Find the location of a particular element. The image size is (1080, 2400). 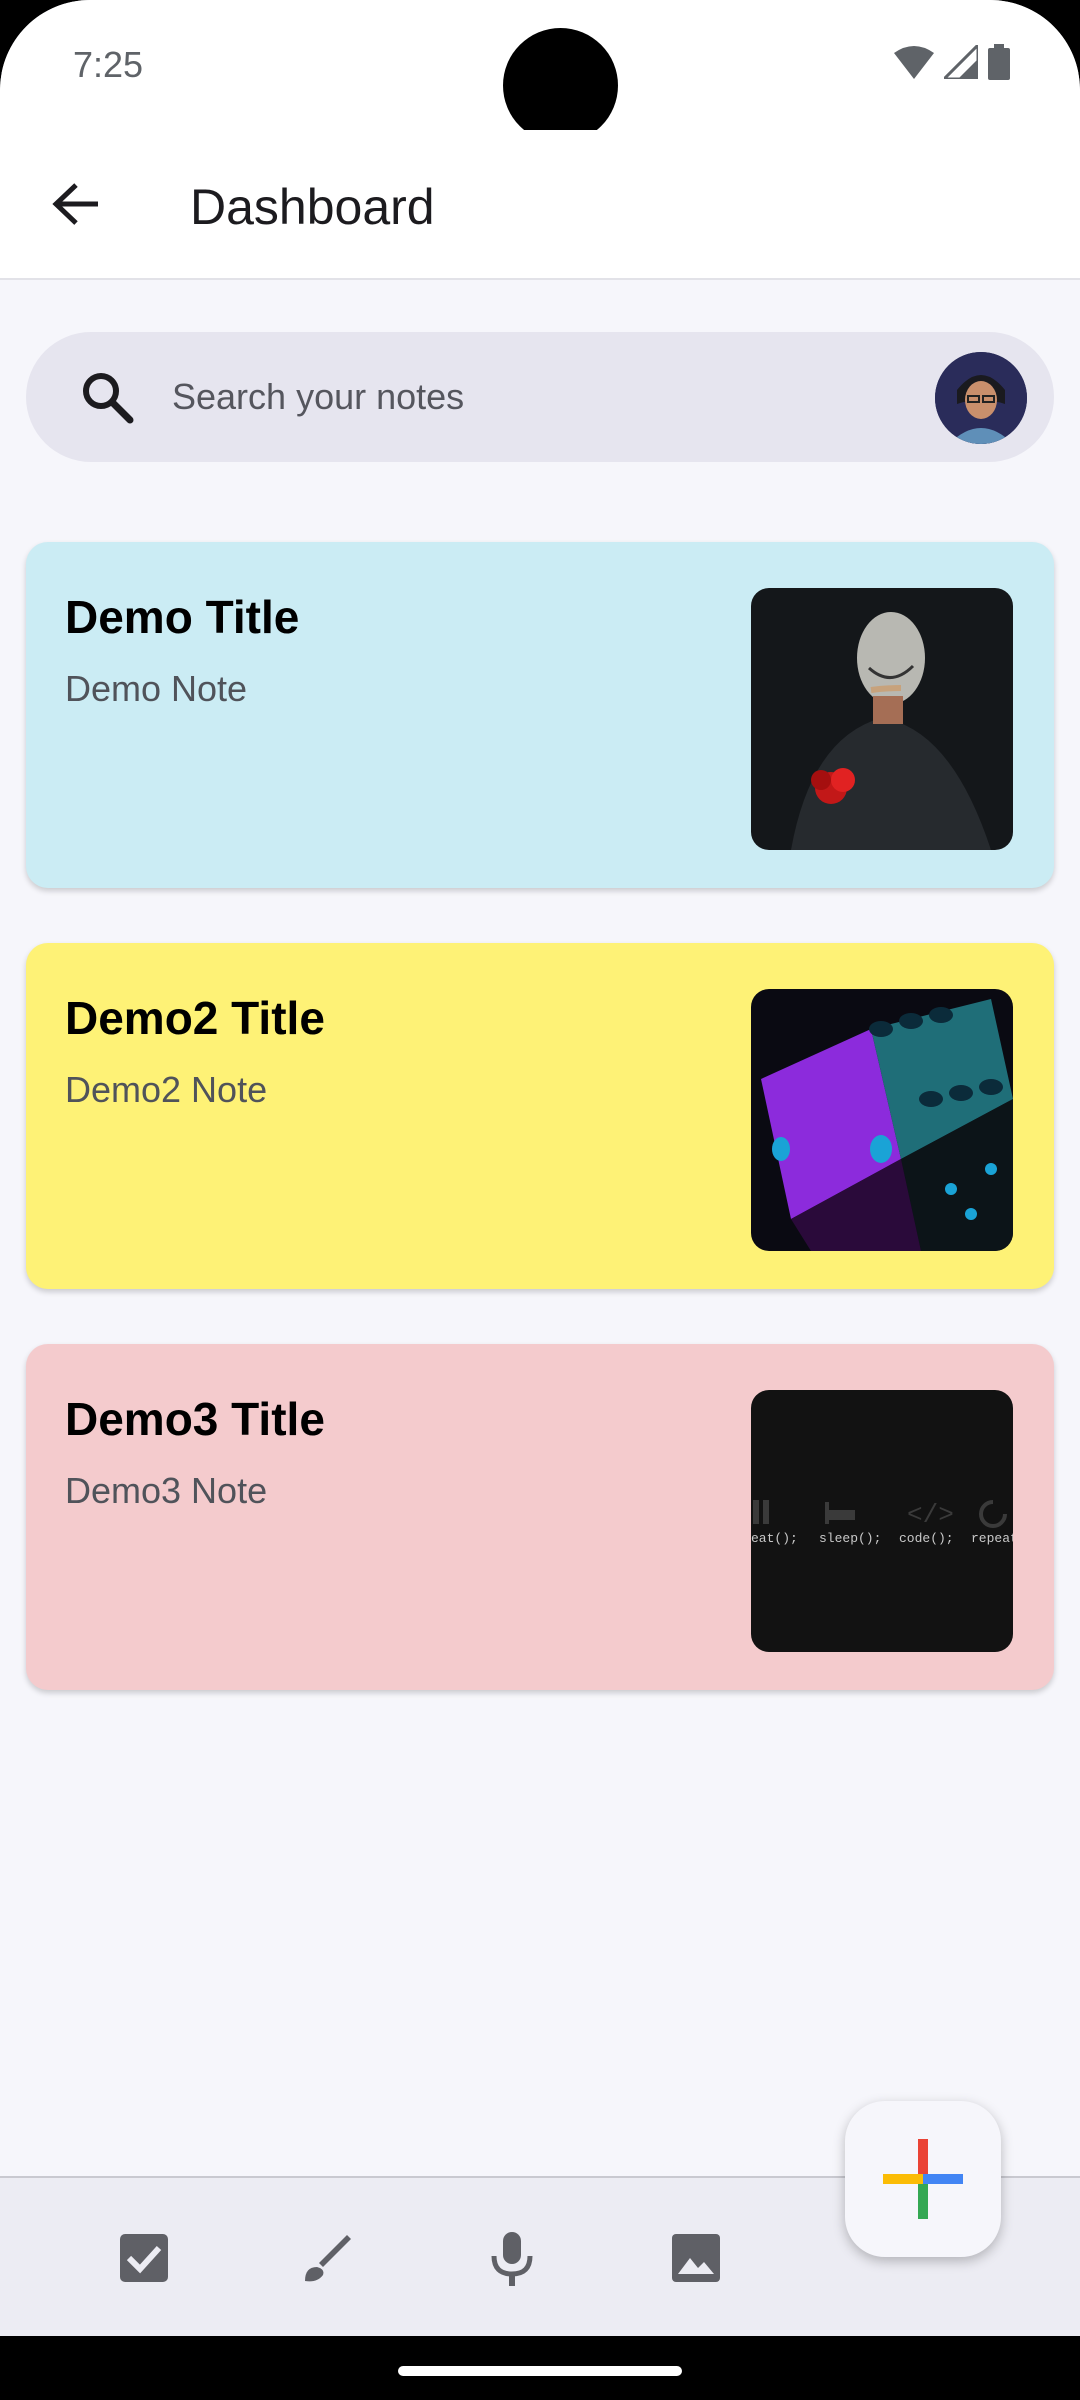

checkbox-button is located at coordinates (144, 2258).